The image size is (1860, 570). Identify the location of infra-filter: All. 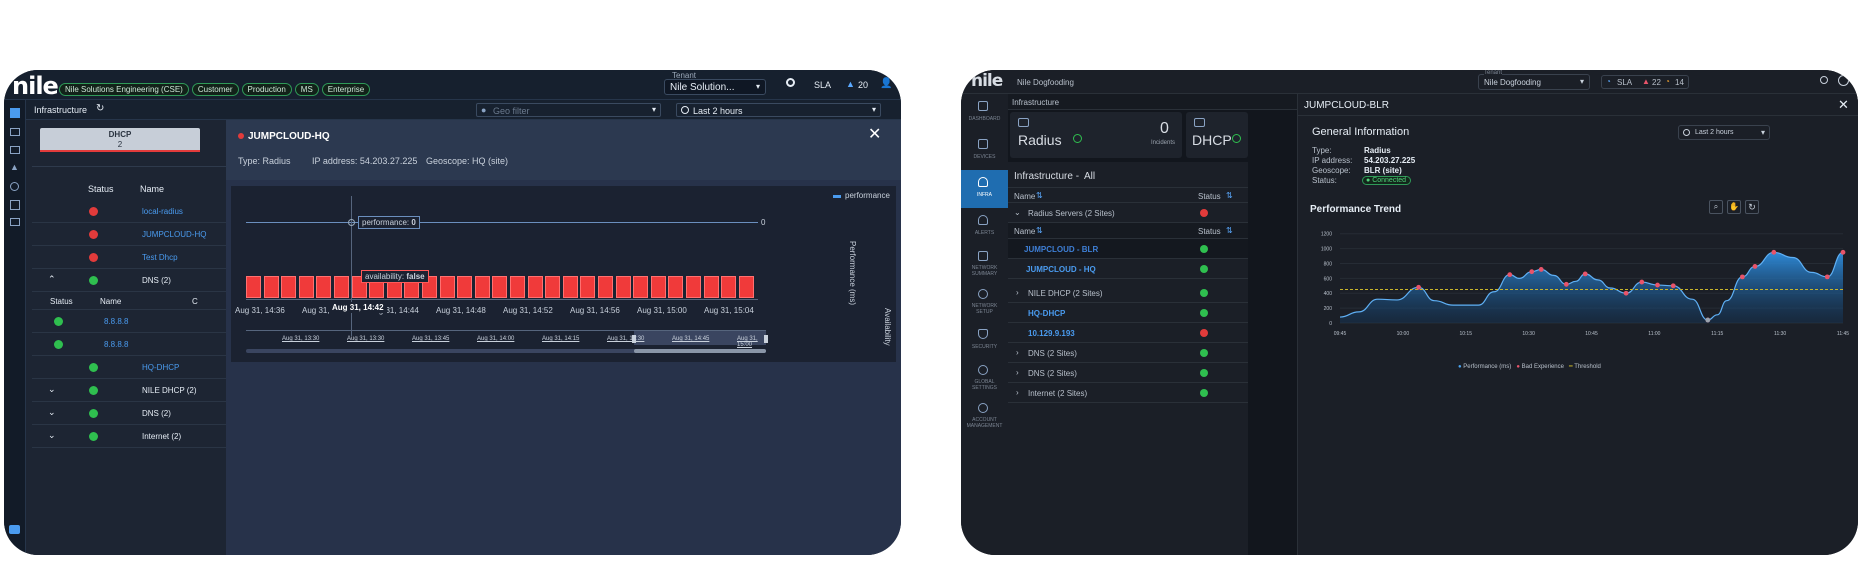
(1089, 176).